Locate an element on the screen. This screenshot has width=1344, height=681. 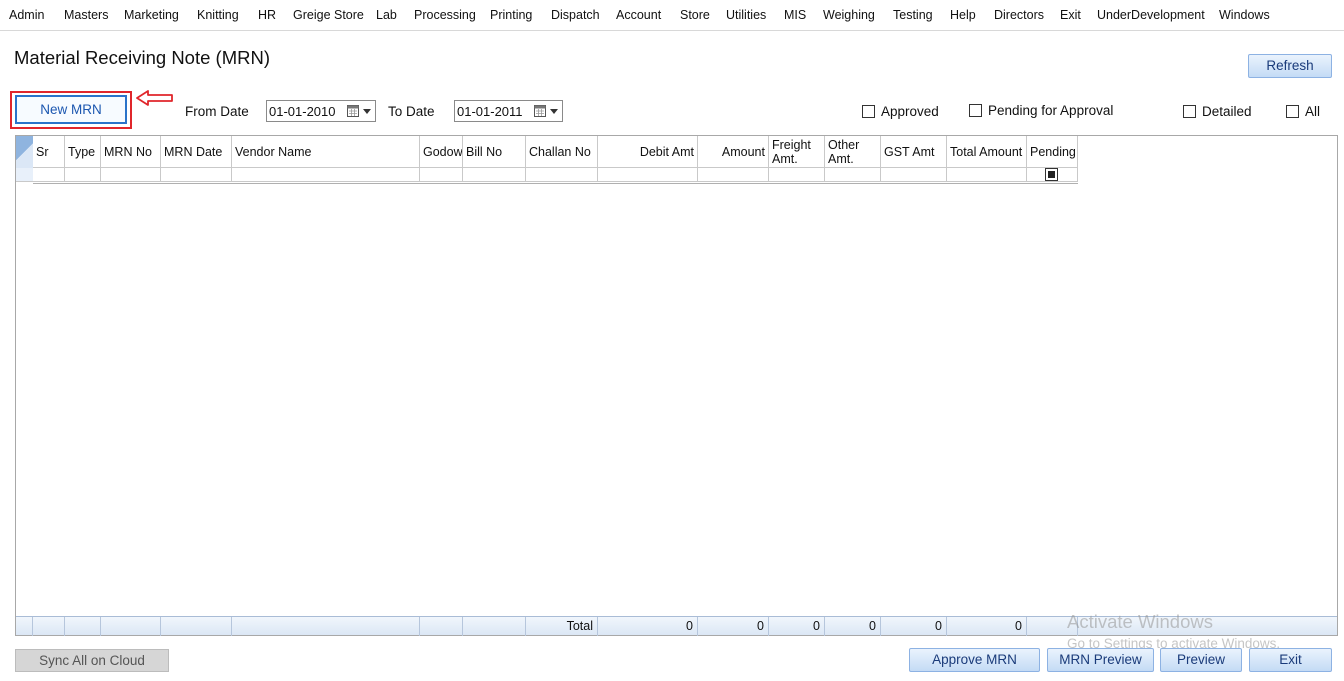
col-gst-amt: GST Amt is located at coordinates (914, 152).